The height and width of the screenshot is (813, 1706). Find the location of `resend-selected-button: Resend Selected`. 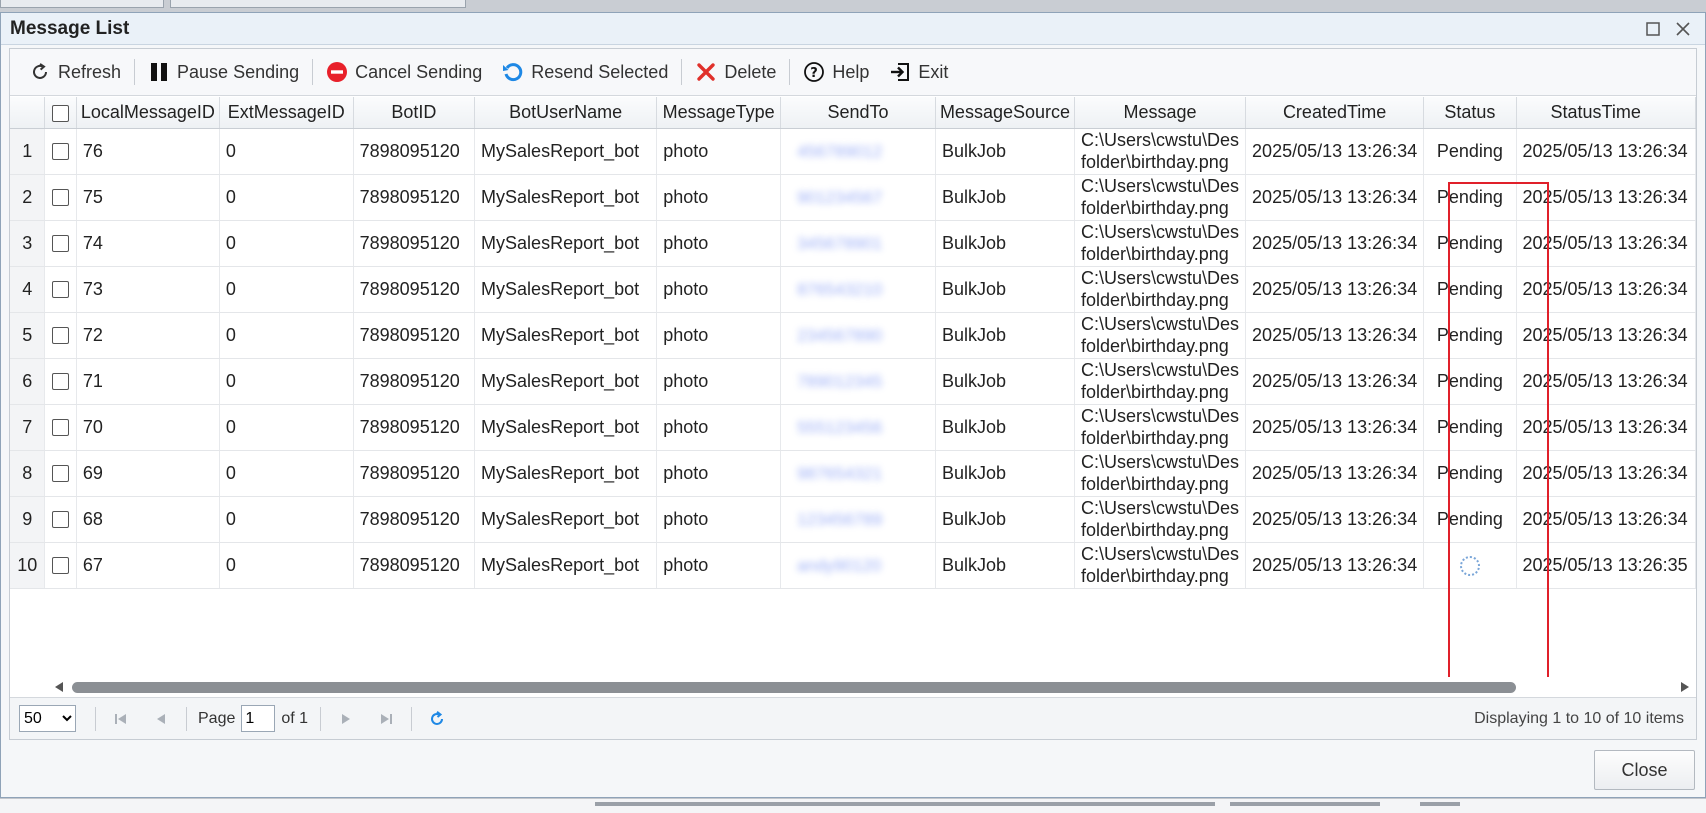

resend-selected-button: Resend Selected is located at coordinates (585, 72).